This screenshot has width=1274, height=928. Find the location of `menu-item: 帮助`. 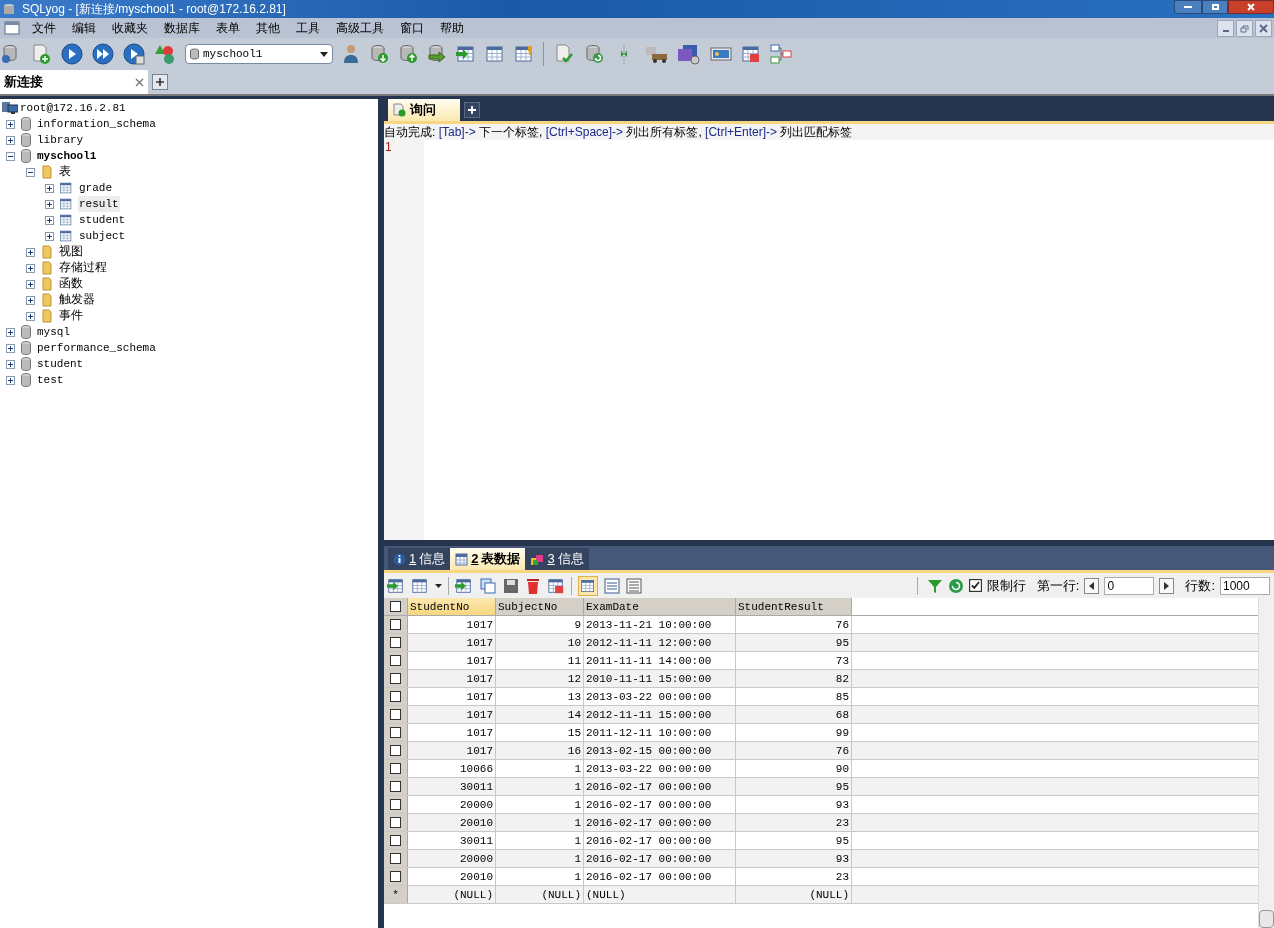

menu-item: 帮助 is located at coordinates (452, 28).